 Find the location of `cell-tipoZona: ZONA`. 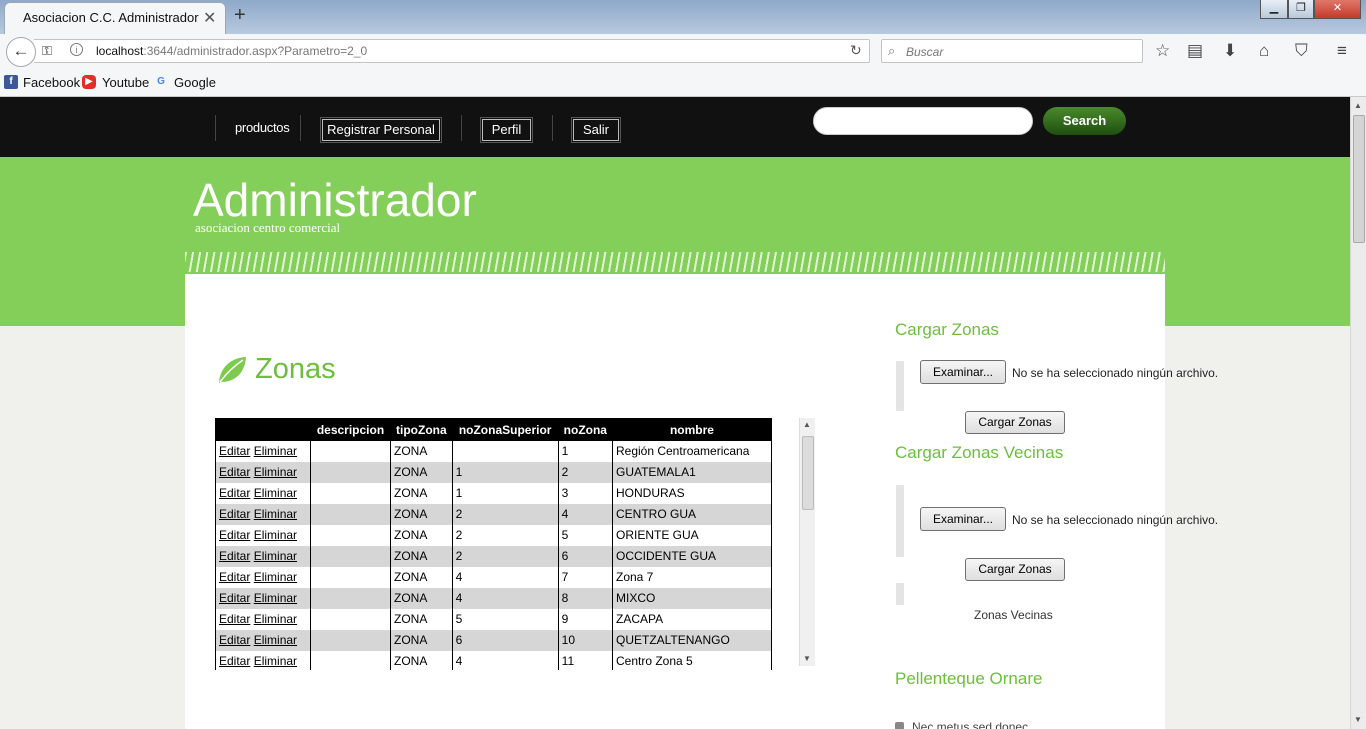

cell-tipoZona: ZONA is located at coordinates (421, 472).